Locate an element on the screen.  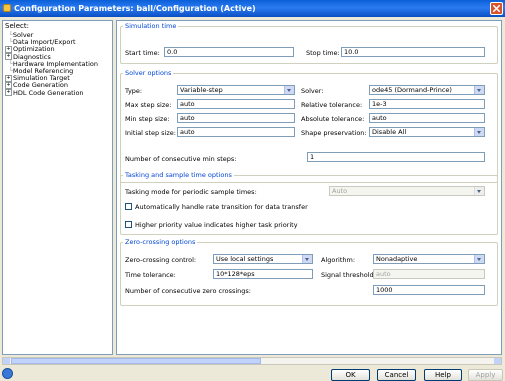
consecutive-min-steps-input: 1 is located at coordinates (396, 157).